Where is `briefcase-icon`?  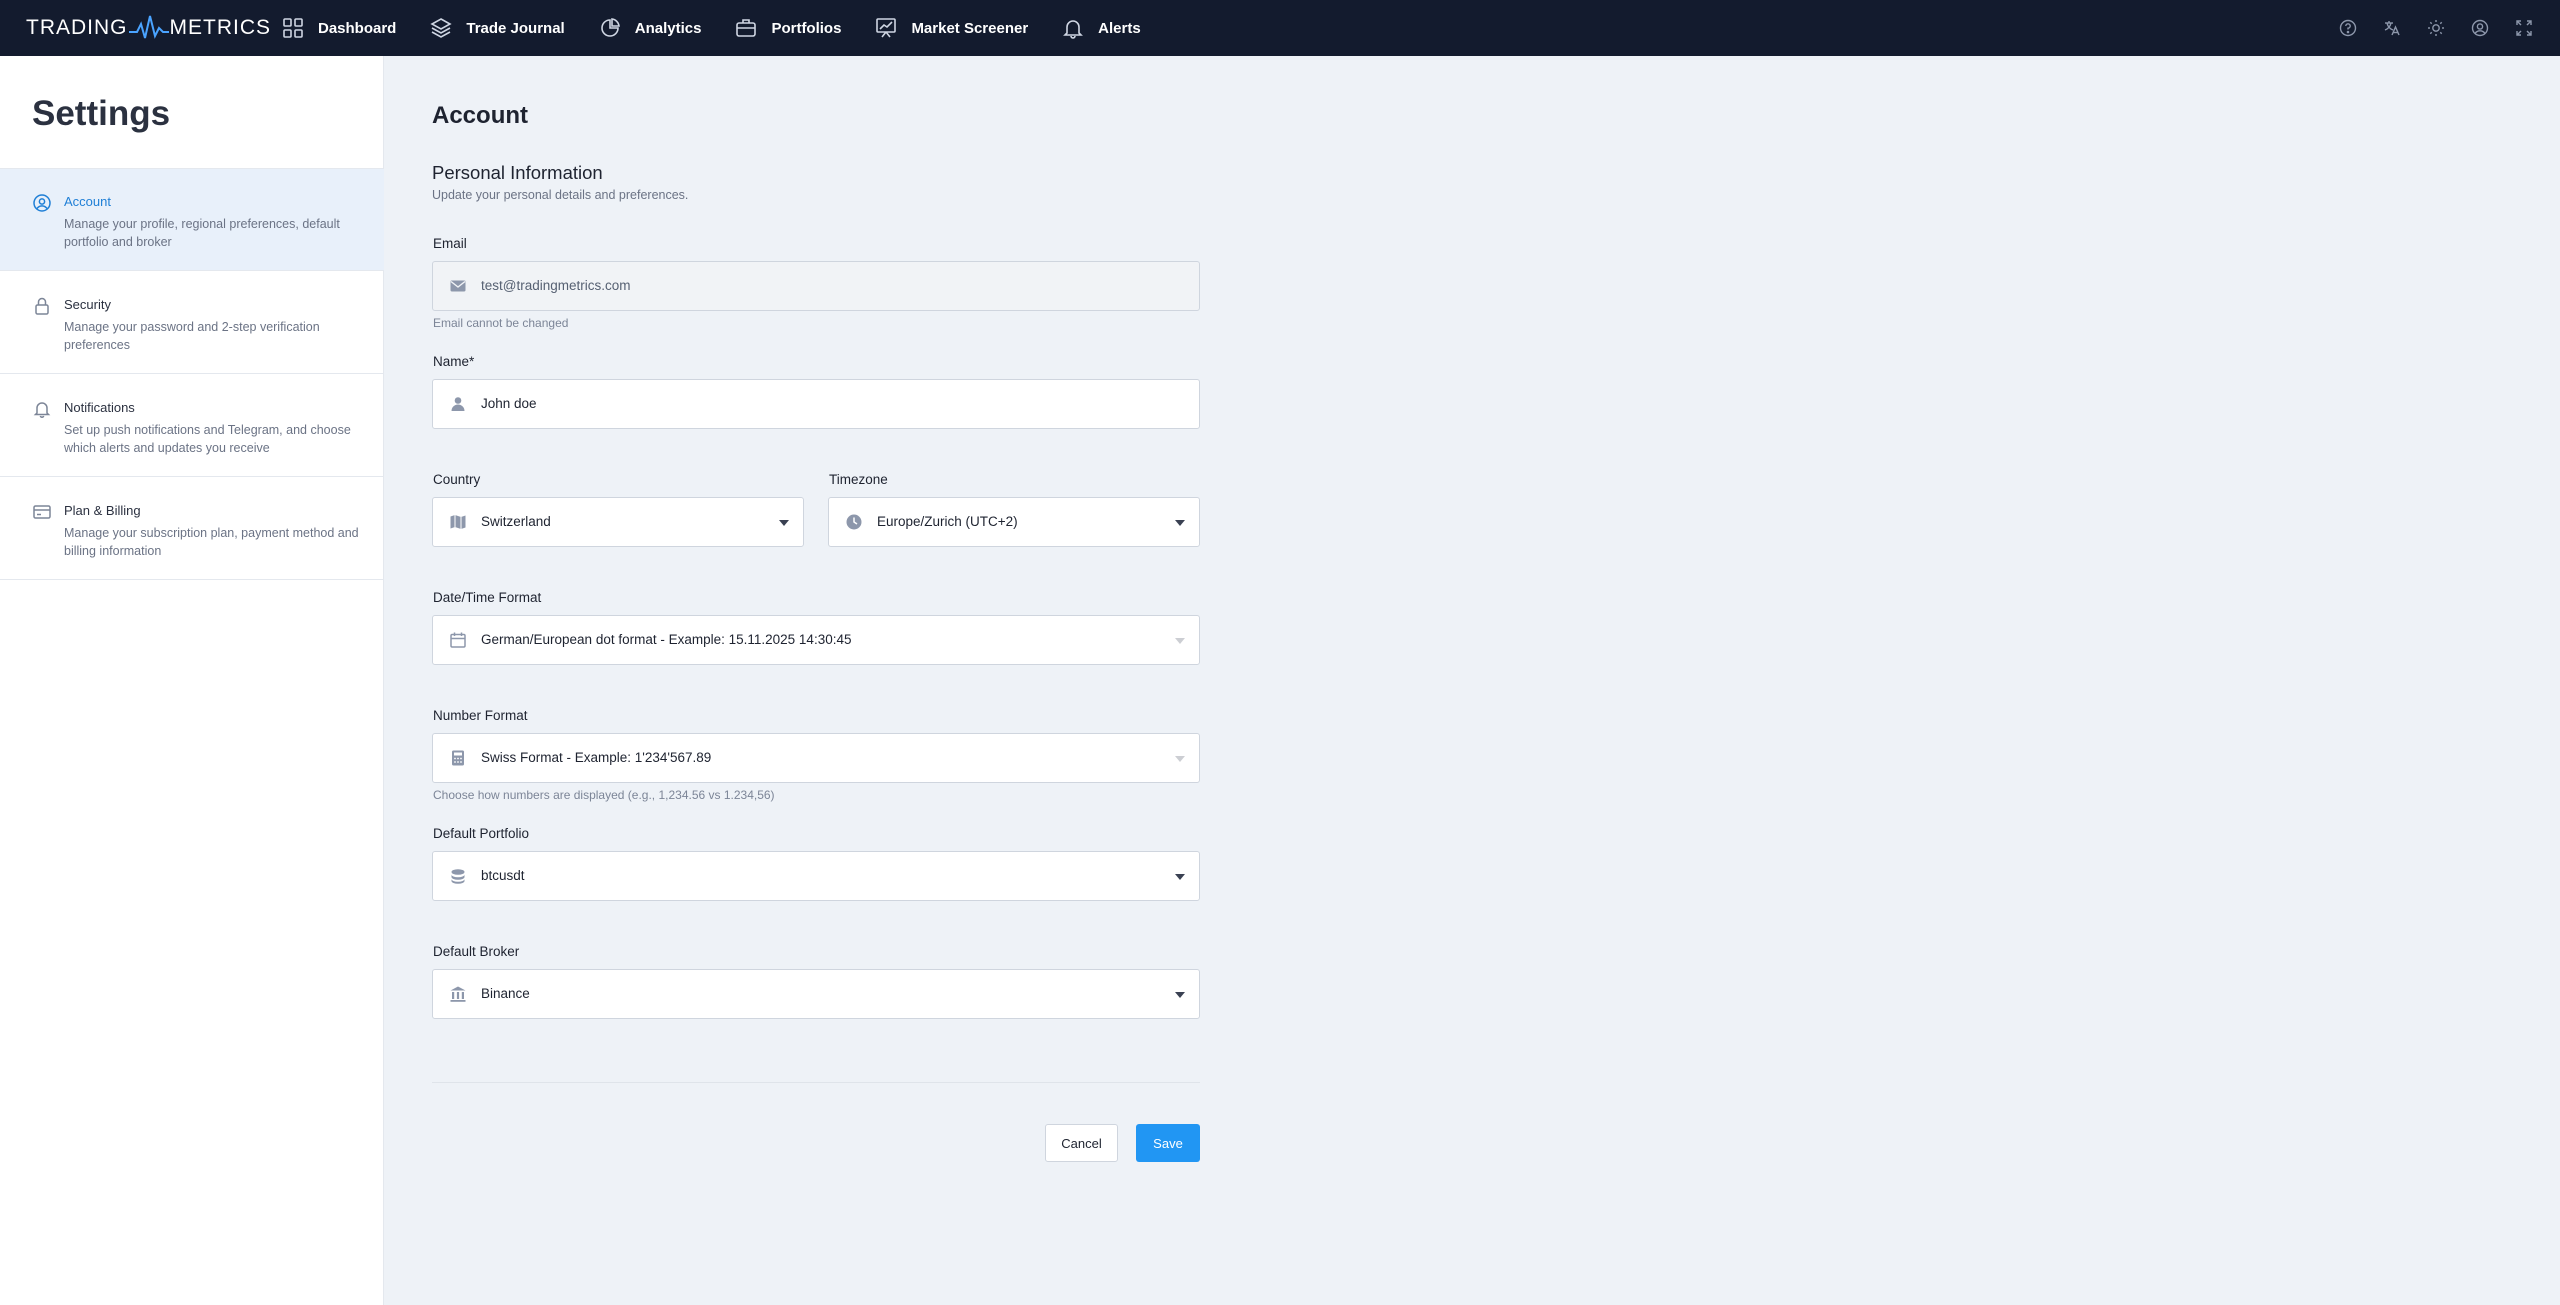 briefcase-icon is located at coordinates (746, 28).